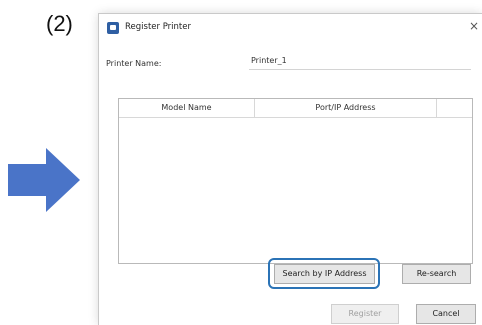  I want to click on list-header: Model Name Port/IP Address, so click(295, 108).